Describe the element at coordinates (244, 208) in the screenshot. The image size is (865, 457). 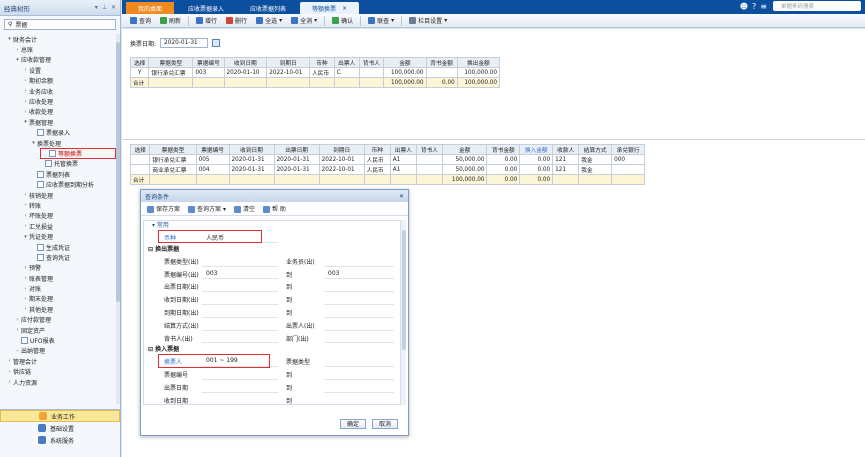
I see `dialog-tool-button: 清空` at that location.